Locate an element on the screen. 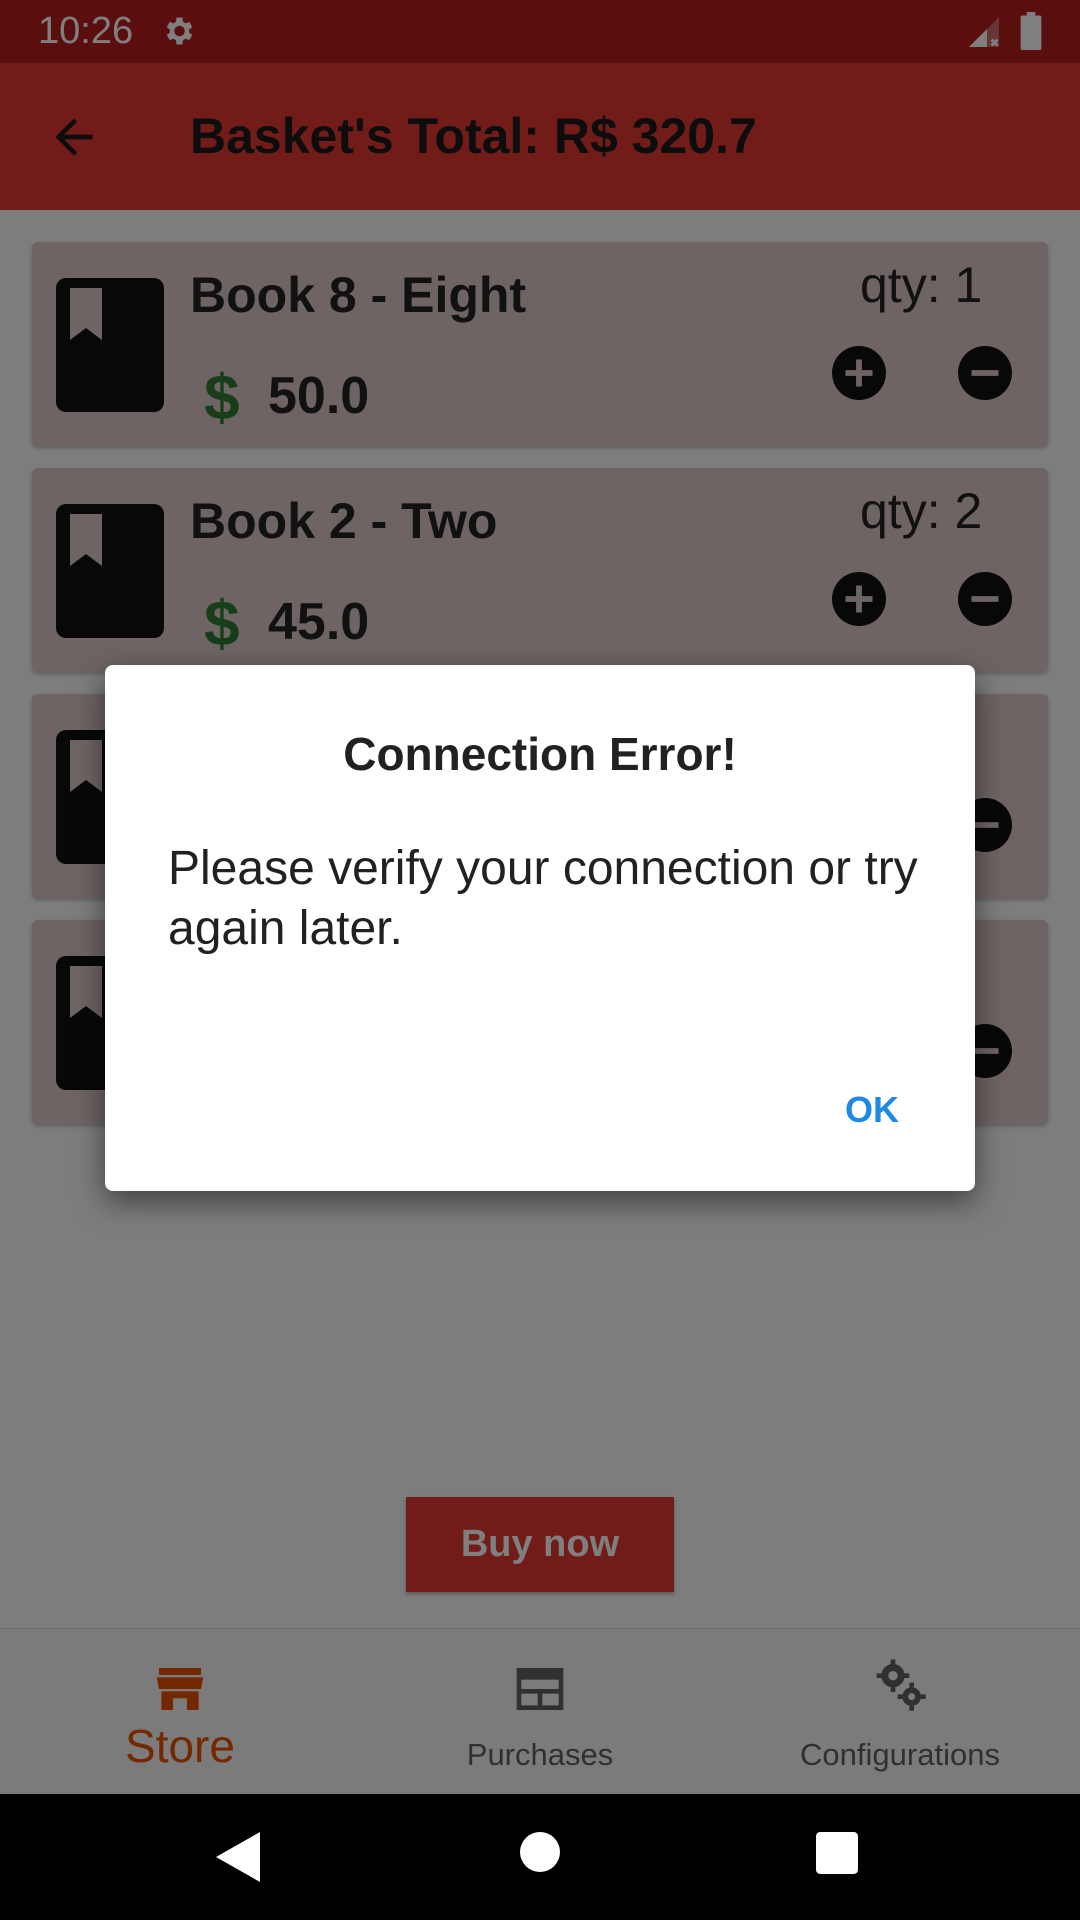 The height and width of the screenshot is (1920, 1080). recents-nav-icon is located at coordinates (837, 1853).